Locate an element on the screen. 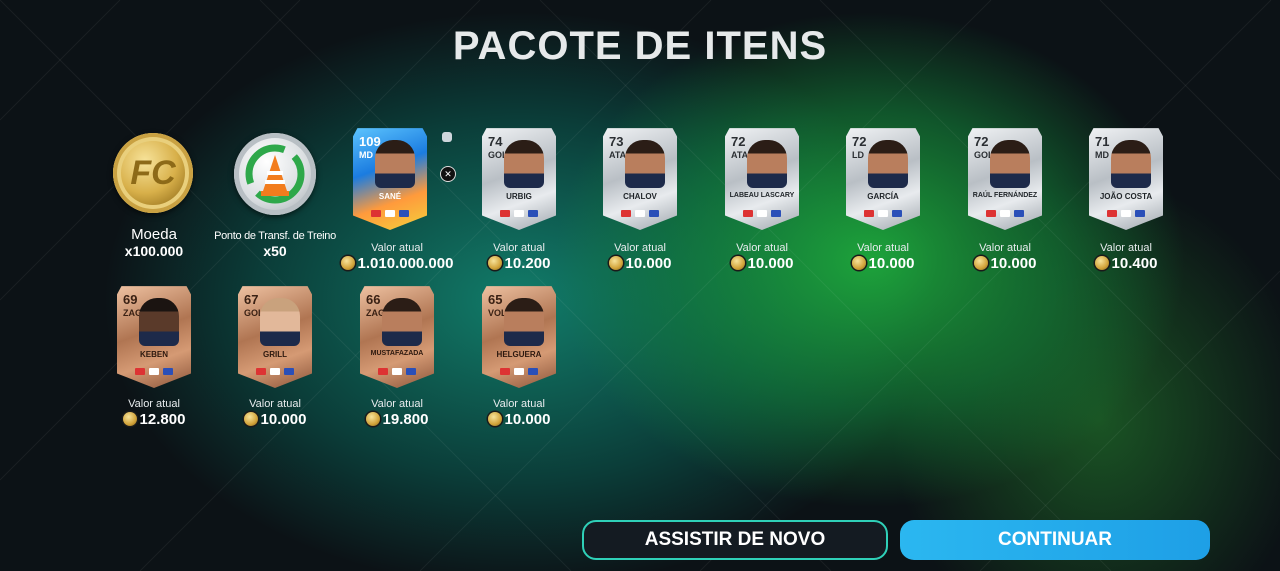 This screenshot has width=1280, height=571. player-rating: 73 is located at coordinates (616, 141).